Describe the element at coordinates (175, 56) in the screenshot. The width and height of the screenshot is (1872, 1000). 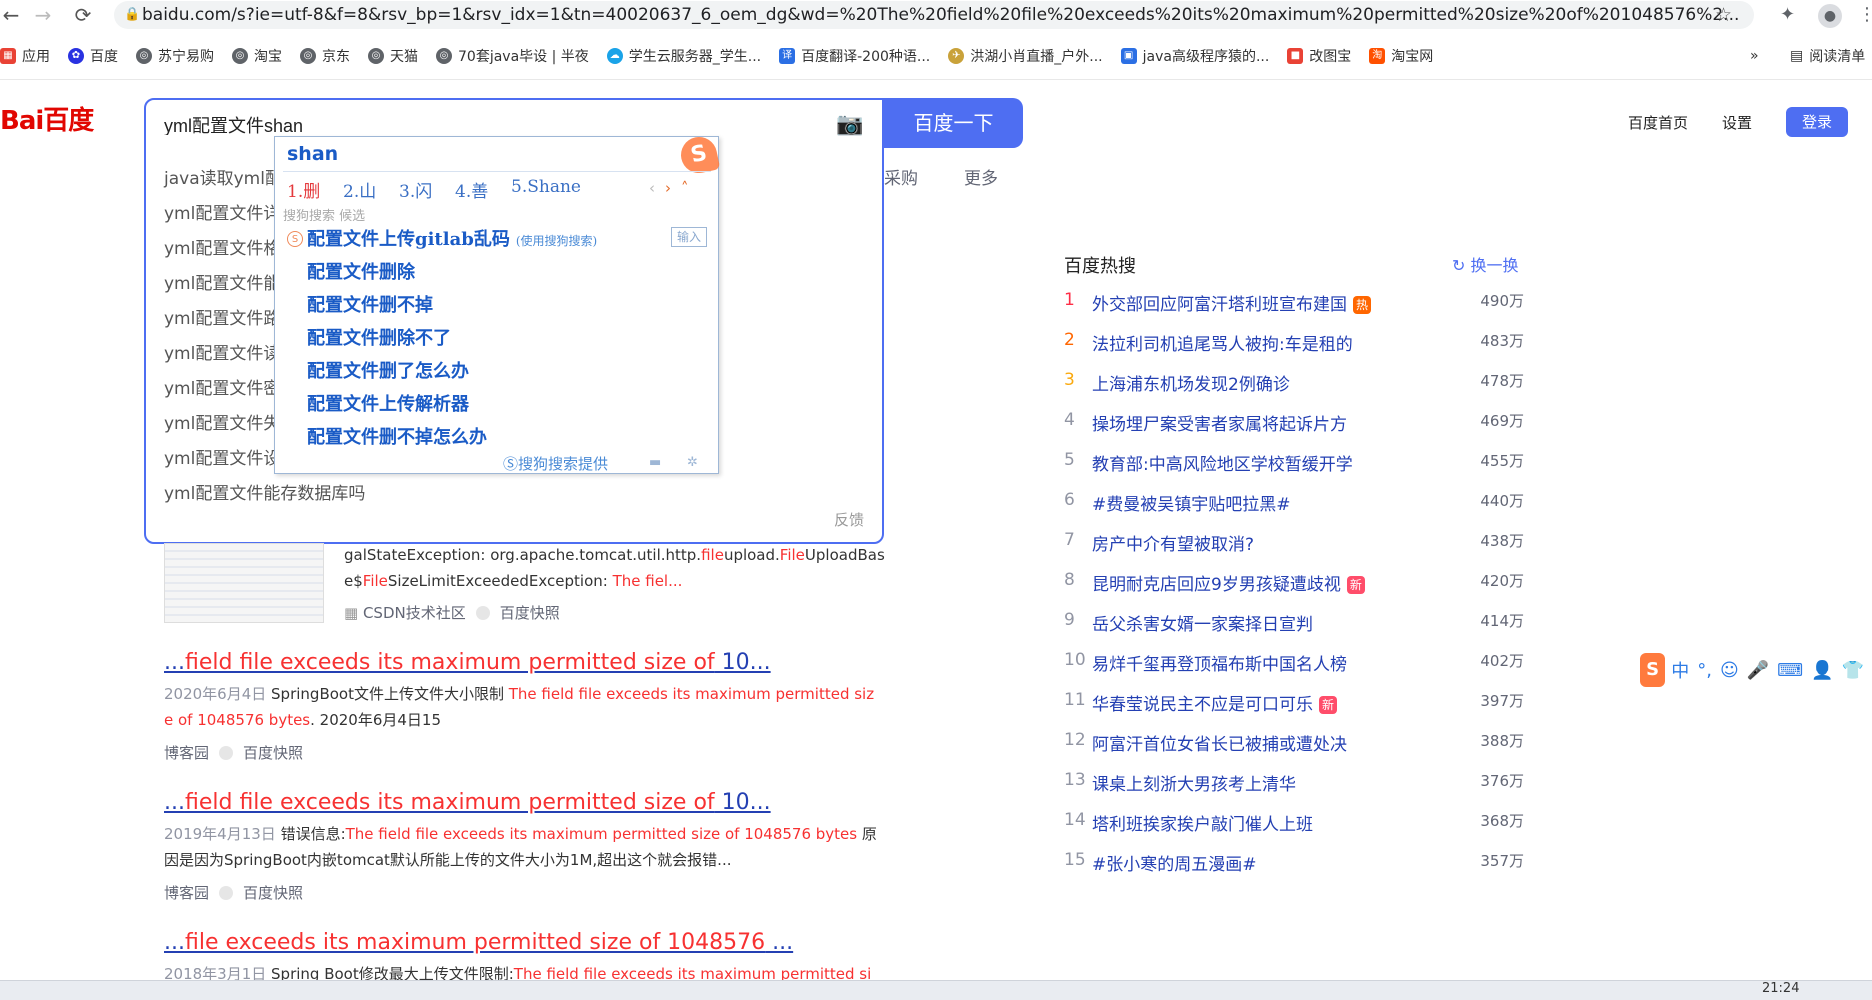
I see `bookmark-suning: ◎ 苏宁易购` at that location.